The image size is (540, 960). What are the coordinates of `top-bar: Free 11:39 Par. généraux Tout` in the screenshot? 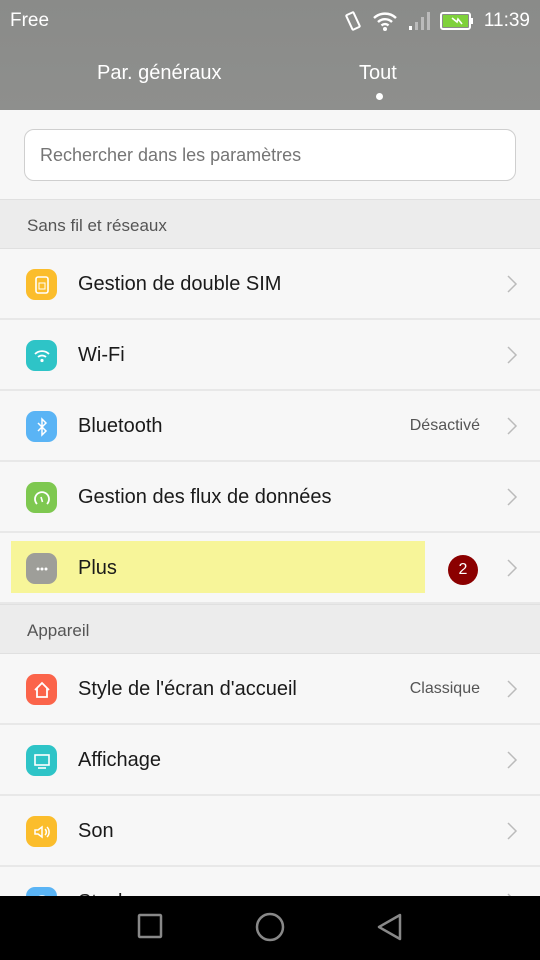 It's located at (270, 55).